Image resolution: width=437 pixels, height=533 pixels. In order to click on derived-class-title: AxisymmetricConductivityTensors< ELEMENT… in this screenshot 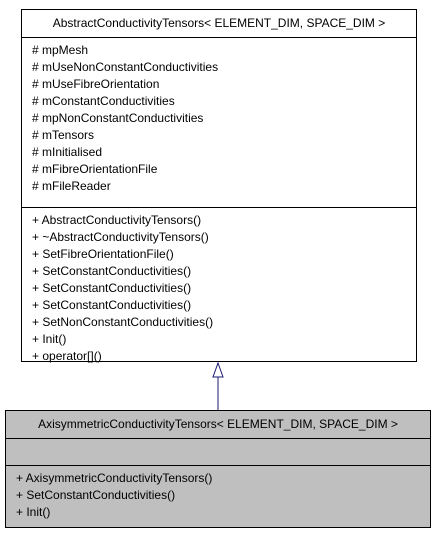, I will do `click(218, 424)`.